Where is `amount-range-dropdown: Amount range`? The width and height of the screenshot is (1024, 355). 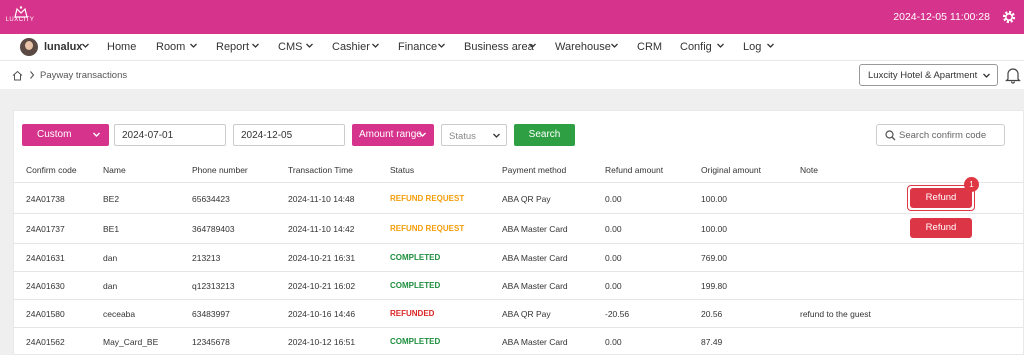
amount-range-dropdown: Amount range is located at coordinates (393, 135).